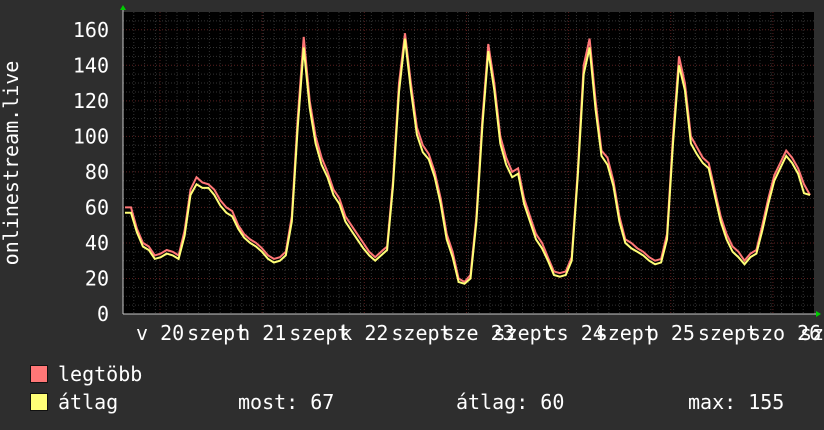  Describe the element at coordinates (91, 65) in the screenshot. I see `y-tick-label: 140` at that location.